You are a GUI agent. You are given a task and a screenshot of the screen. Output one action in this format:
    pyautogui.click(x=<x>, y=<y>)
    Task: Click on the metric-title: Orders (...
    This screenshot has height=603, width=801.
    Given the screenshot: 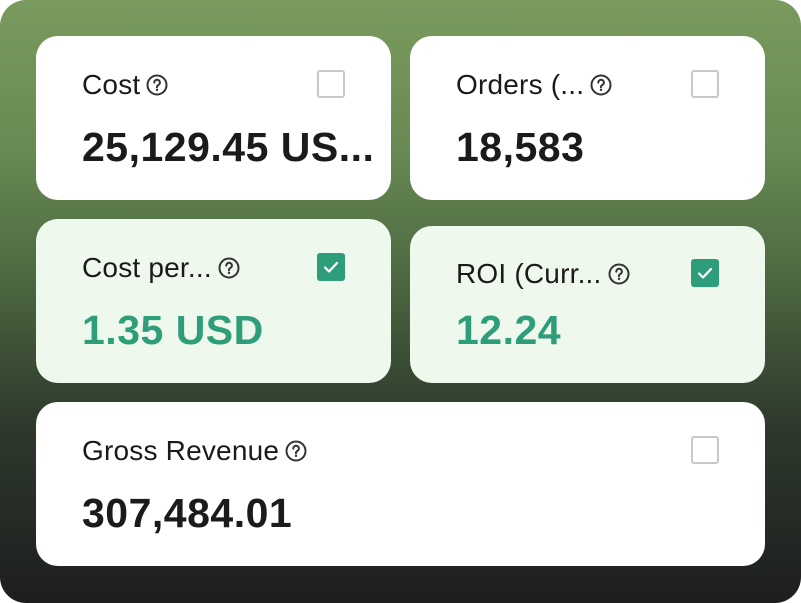 What is the action you would take?
    pyautogui.click(x=520, y=84)
    